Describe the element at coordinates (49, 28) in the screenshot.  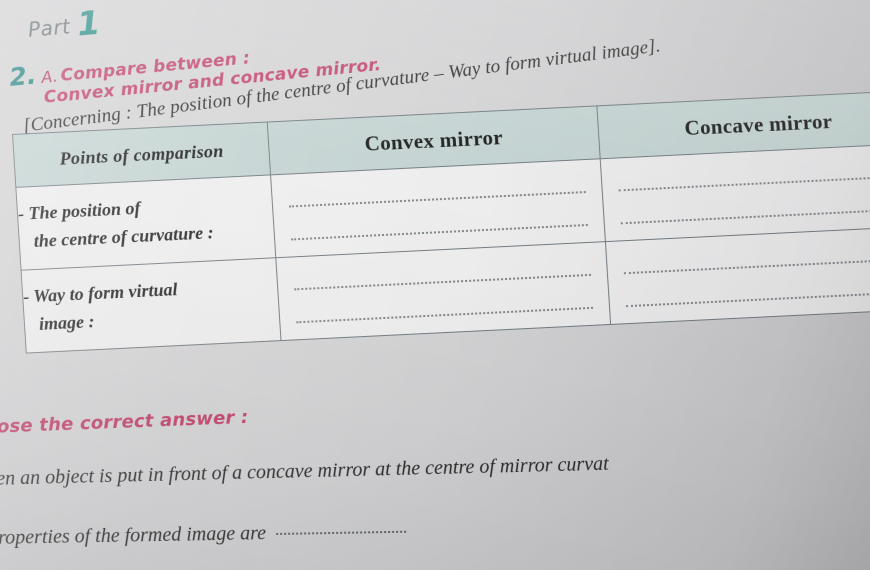
I see `part-label: Part` at that location.